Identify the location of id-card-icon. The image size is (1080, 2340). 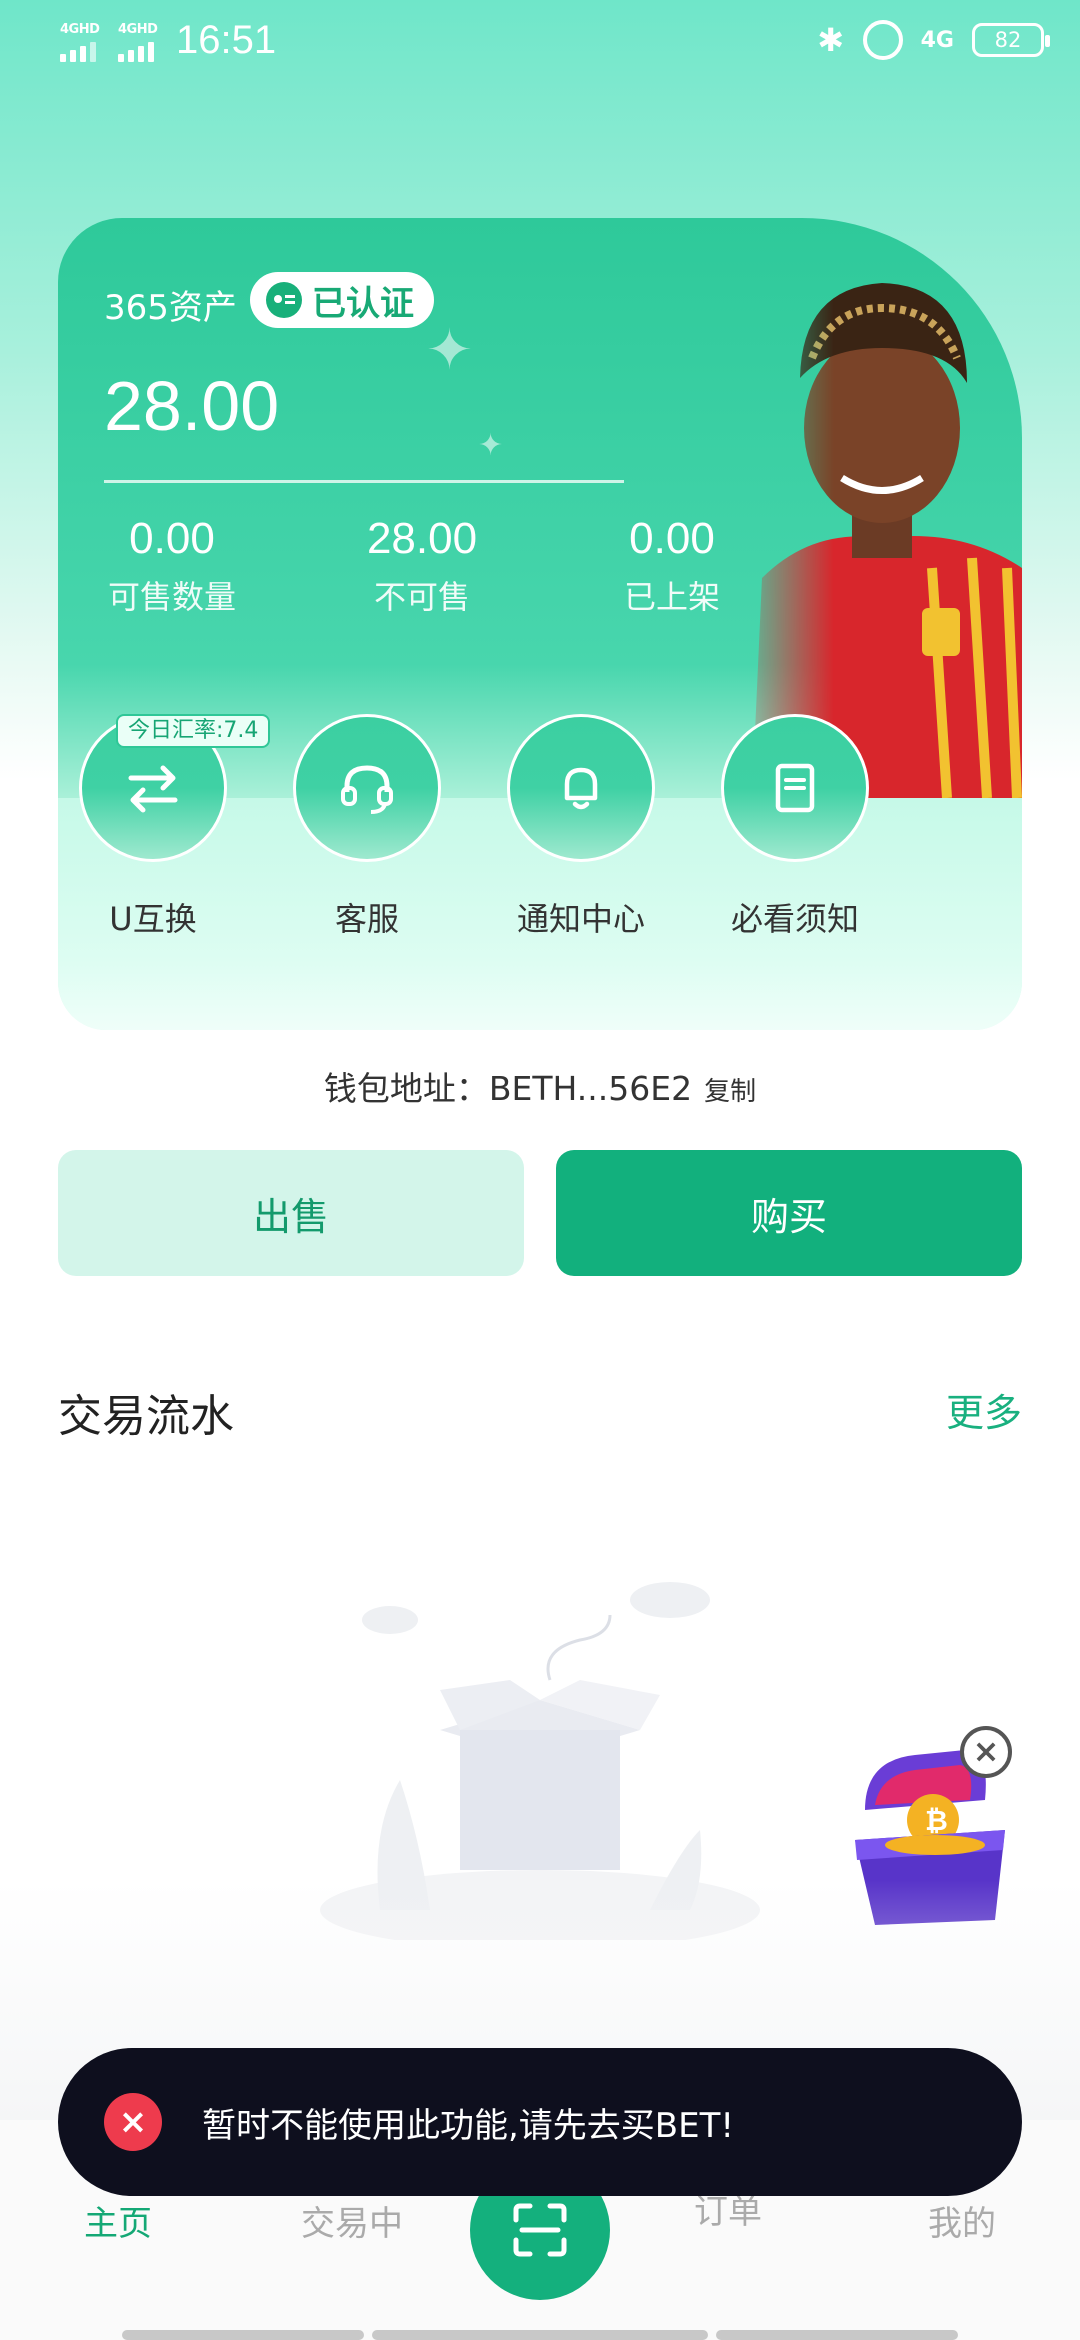
(284, 300).